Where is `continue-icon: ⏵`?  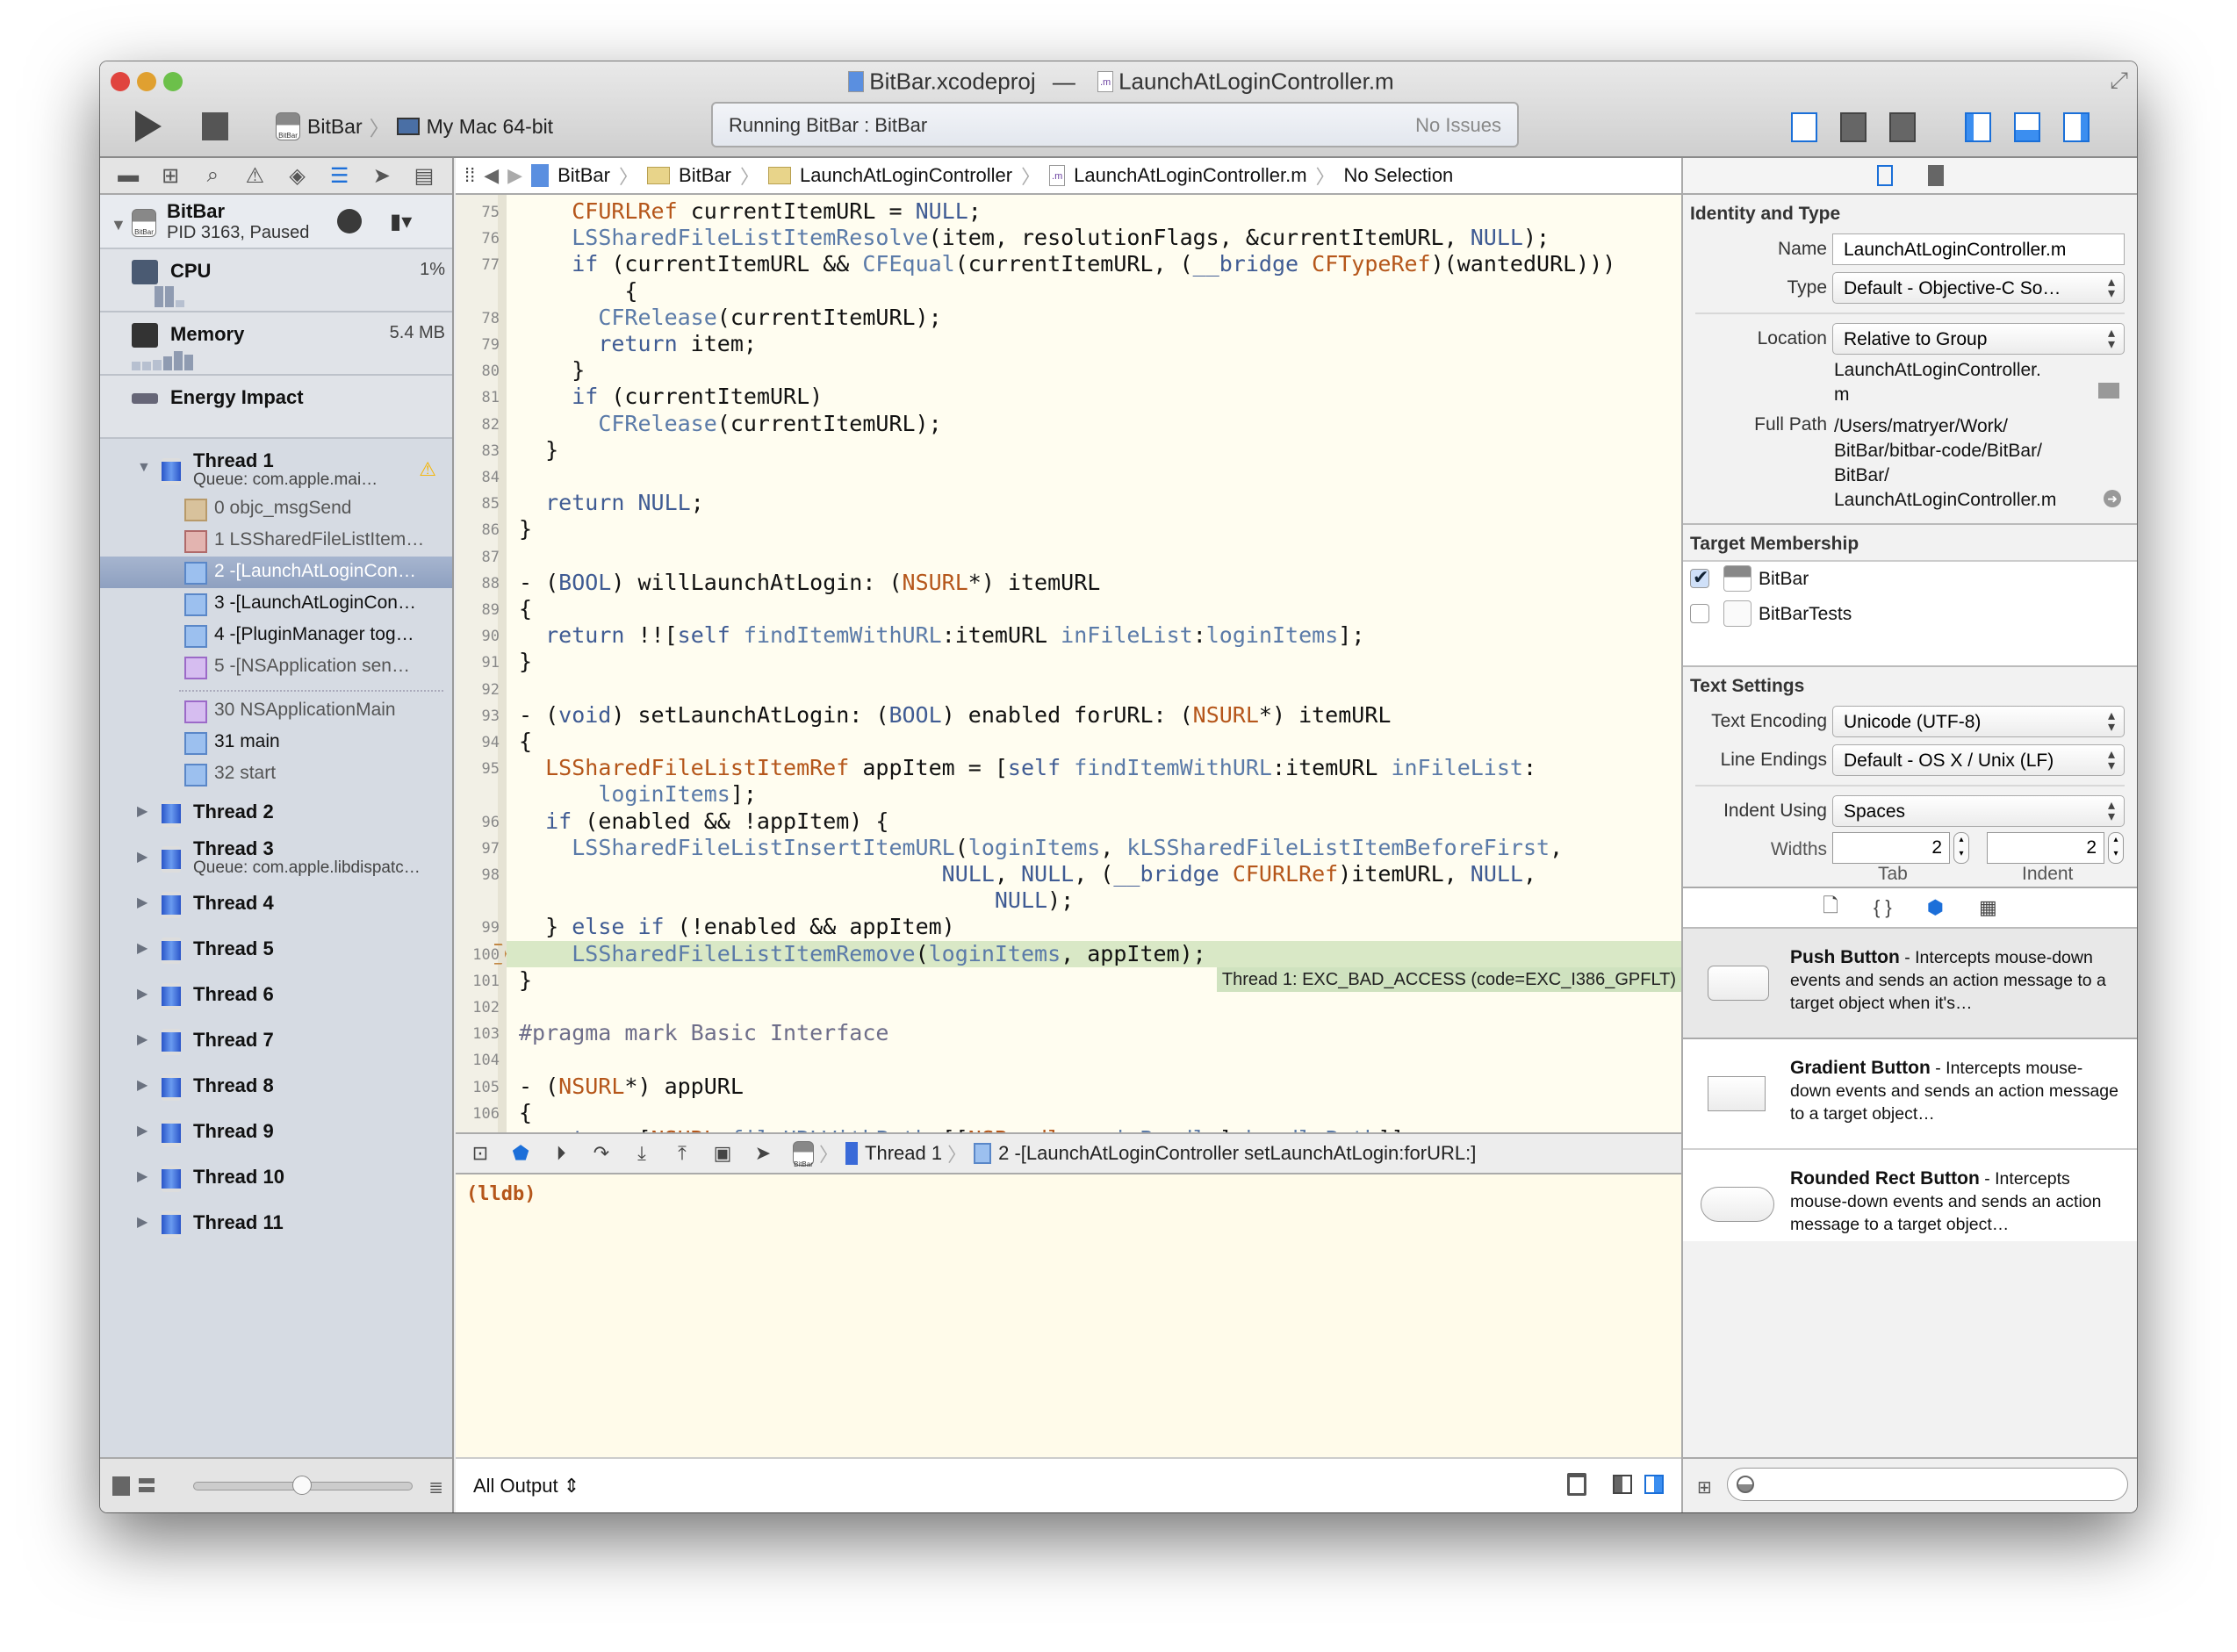 continue-icon: ⏵ is located at coordinates (561, 1153).